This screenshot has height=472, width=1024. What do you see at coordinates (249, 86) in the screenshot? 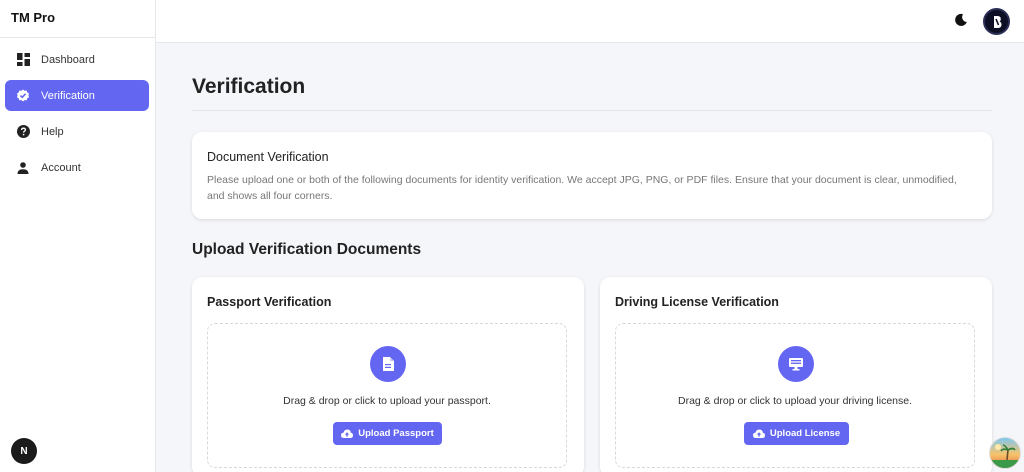
I see `page-title: Verification` at bounding box center [249, 86].